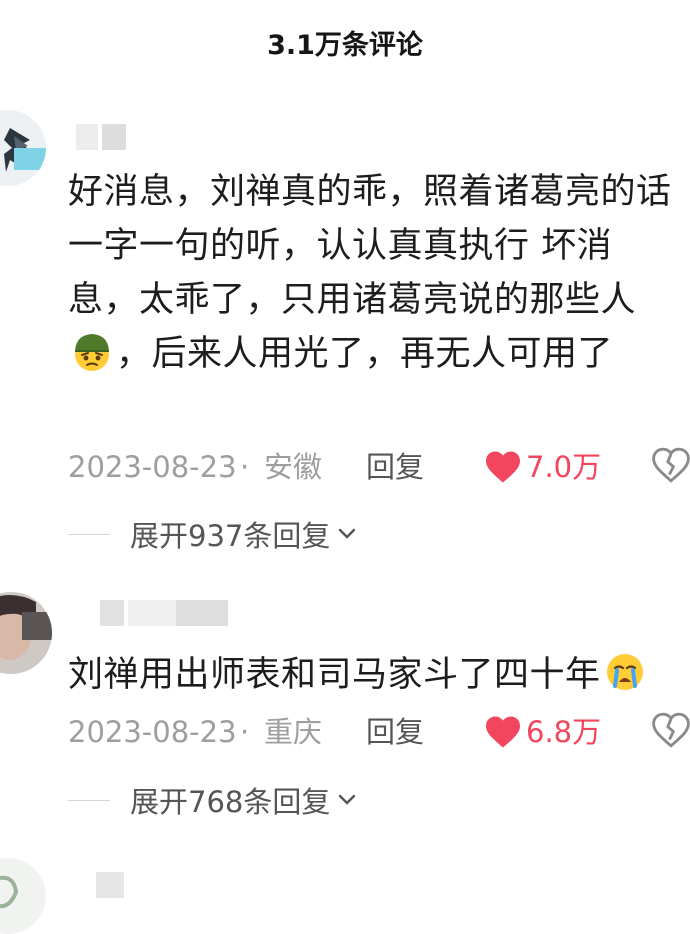  I want to click on comment-meta: 2023-08-23 · 重庆 回复 6.8万, so click(379, 732).